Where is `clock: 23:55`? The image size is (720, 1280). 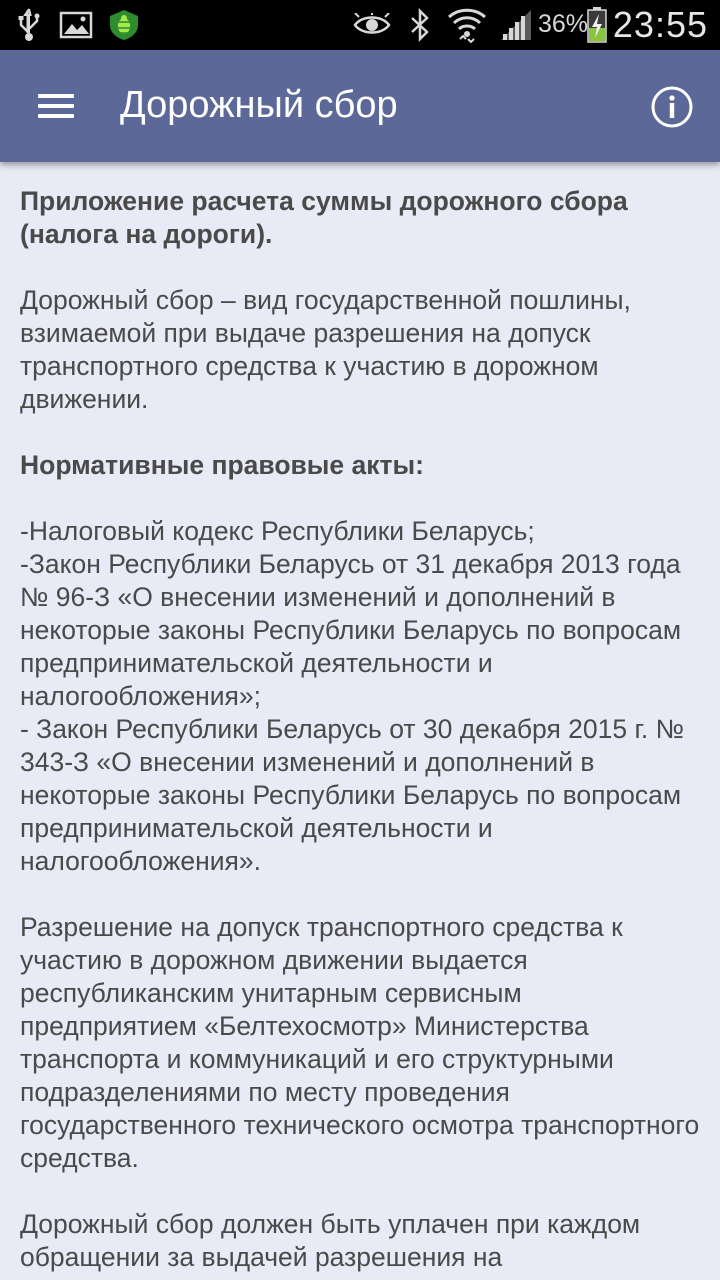
clock: 23:55 is located at coordinates (660, 24).